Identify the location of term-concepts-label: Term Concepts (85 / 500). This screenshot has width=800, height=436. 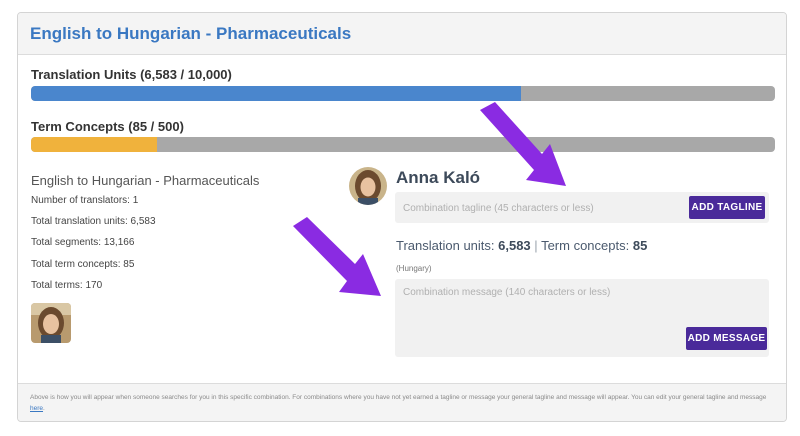
(107, 126).